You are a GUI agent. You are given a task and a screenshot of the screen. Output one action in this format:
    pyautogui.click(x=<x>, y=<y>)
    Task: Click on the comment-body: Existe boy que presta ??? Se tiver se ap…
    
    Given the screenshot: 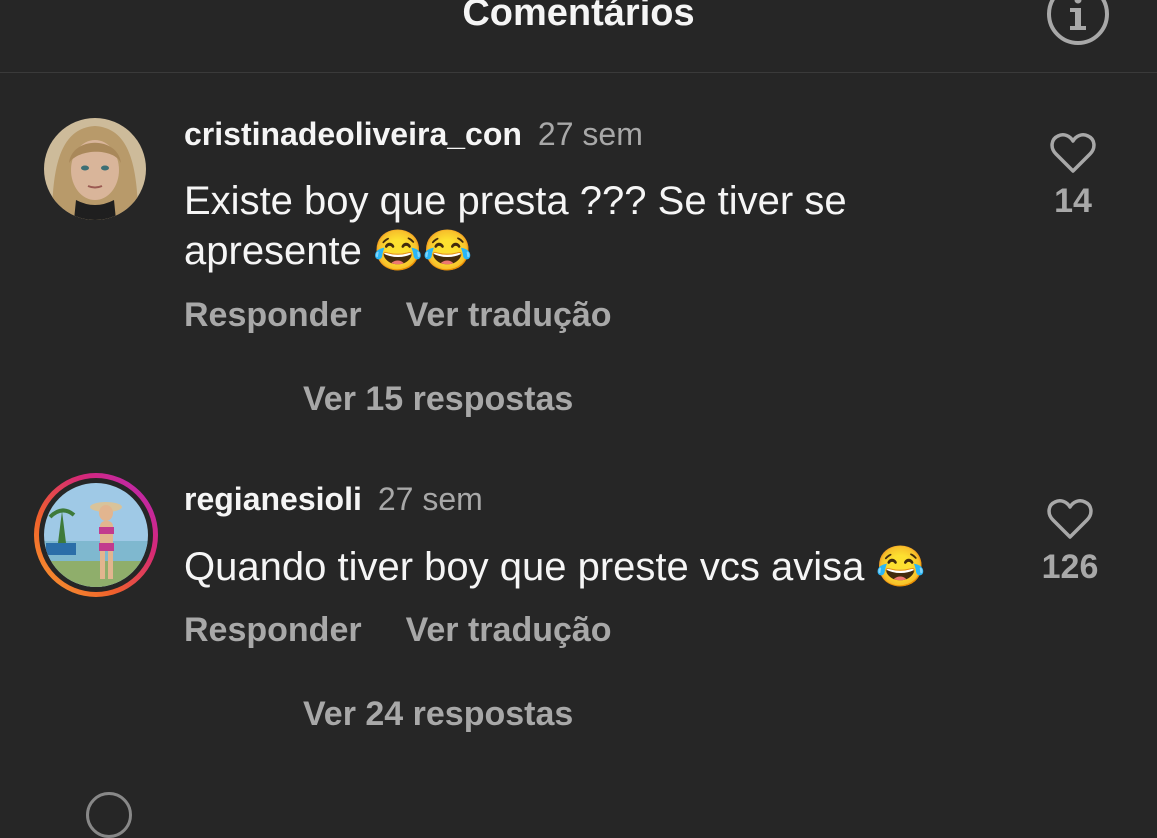 What is the action you would take?
    pyautogui.click(x=515, y=226)
    